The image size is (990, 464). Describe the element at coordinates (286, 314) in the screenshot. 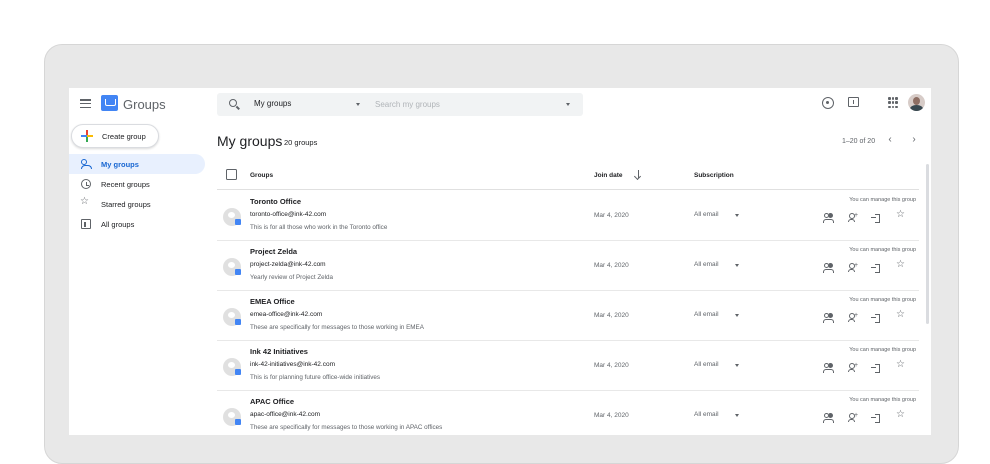

I see `group-email: emea-office@ink-42.com` at that location.